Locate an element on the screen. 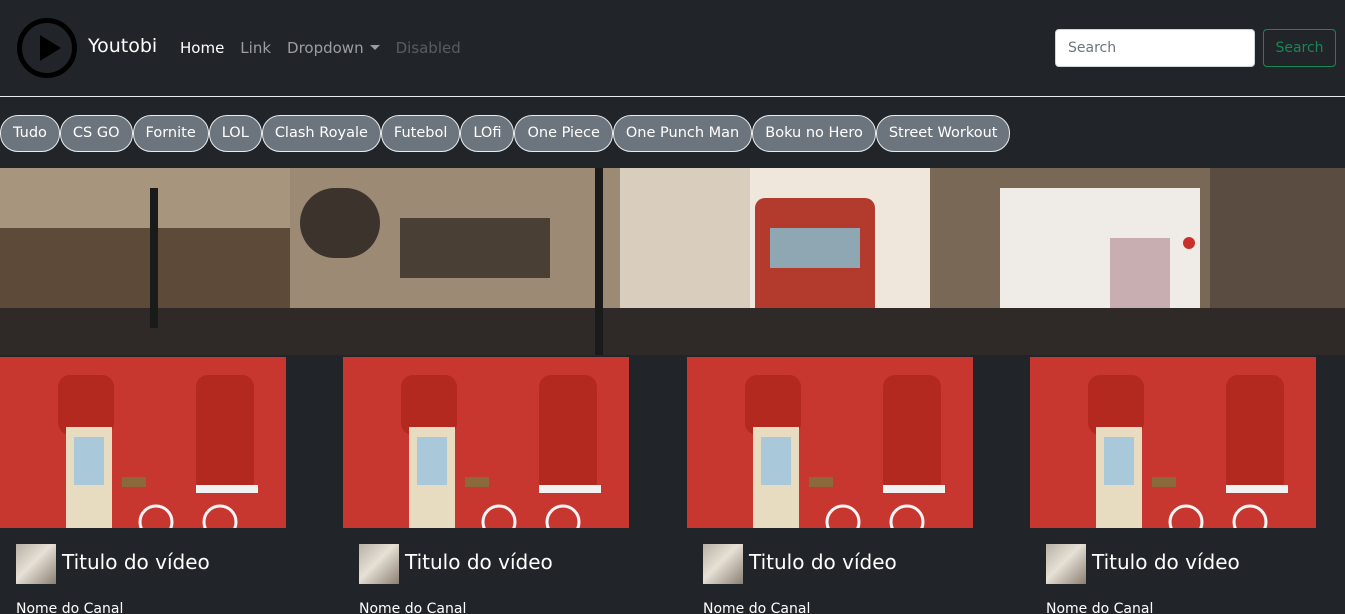 The image size is (1345, 614). category-pill-street-workout: Street Workout is located at coordinates (943, 133).